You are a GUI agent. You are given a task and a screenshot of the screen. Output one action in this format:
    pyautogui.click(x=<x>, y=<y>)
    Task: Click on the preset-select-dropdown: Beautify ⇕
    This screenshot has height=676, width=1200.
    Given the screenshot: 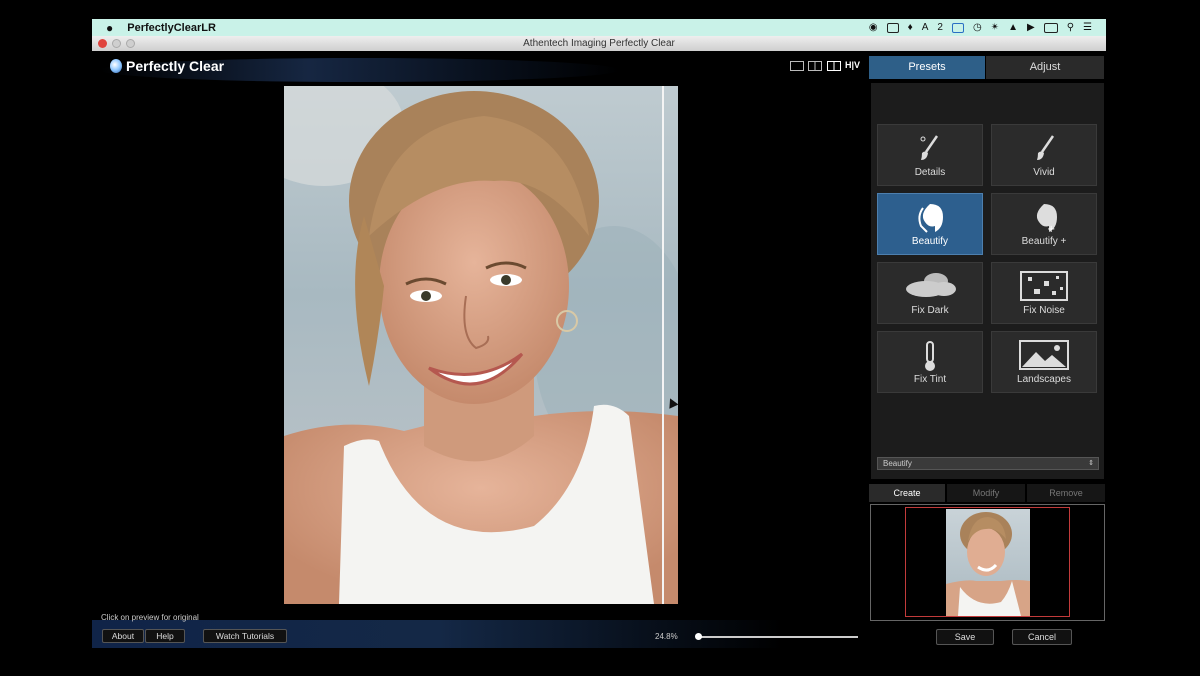 What is the action you would take?
    pyautogui.click(x=988, y=463)
    